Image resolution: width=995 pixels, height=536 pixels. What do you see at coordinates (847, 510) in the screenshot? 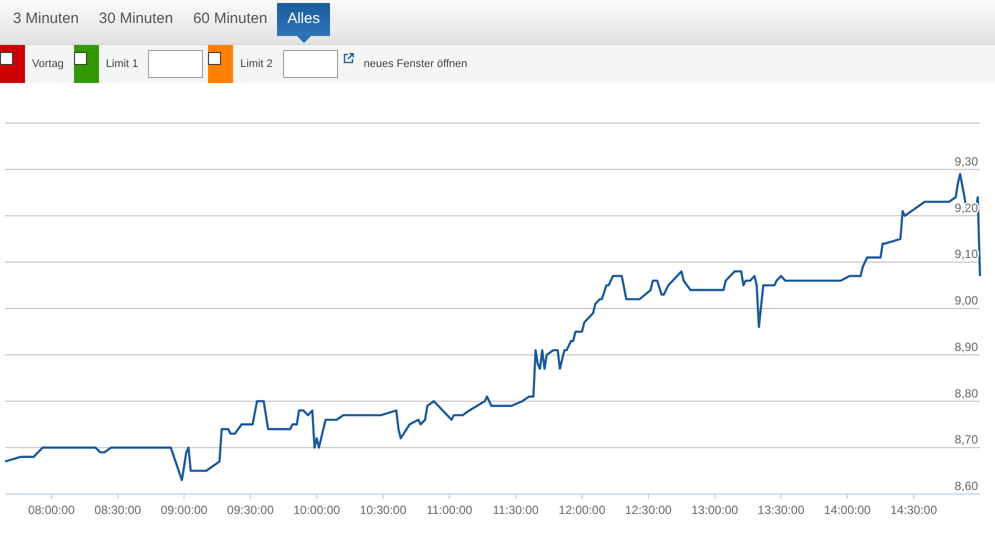
I see `x-axis-label: 14:00:00` at bounding box center [847, 510].